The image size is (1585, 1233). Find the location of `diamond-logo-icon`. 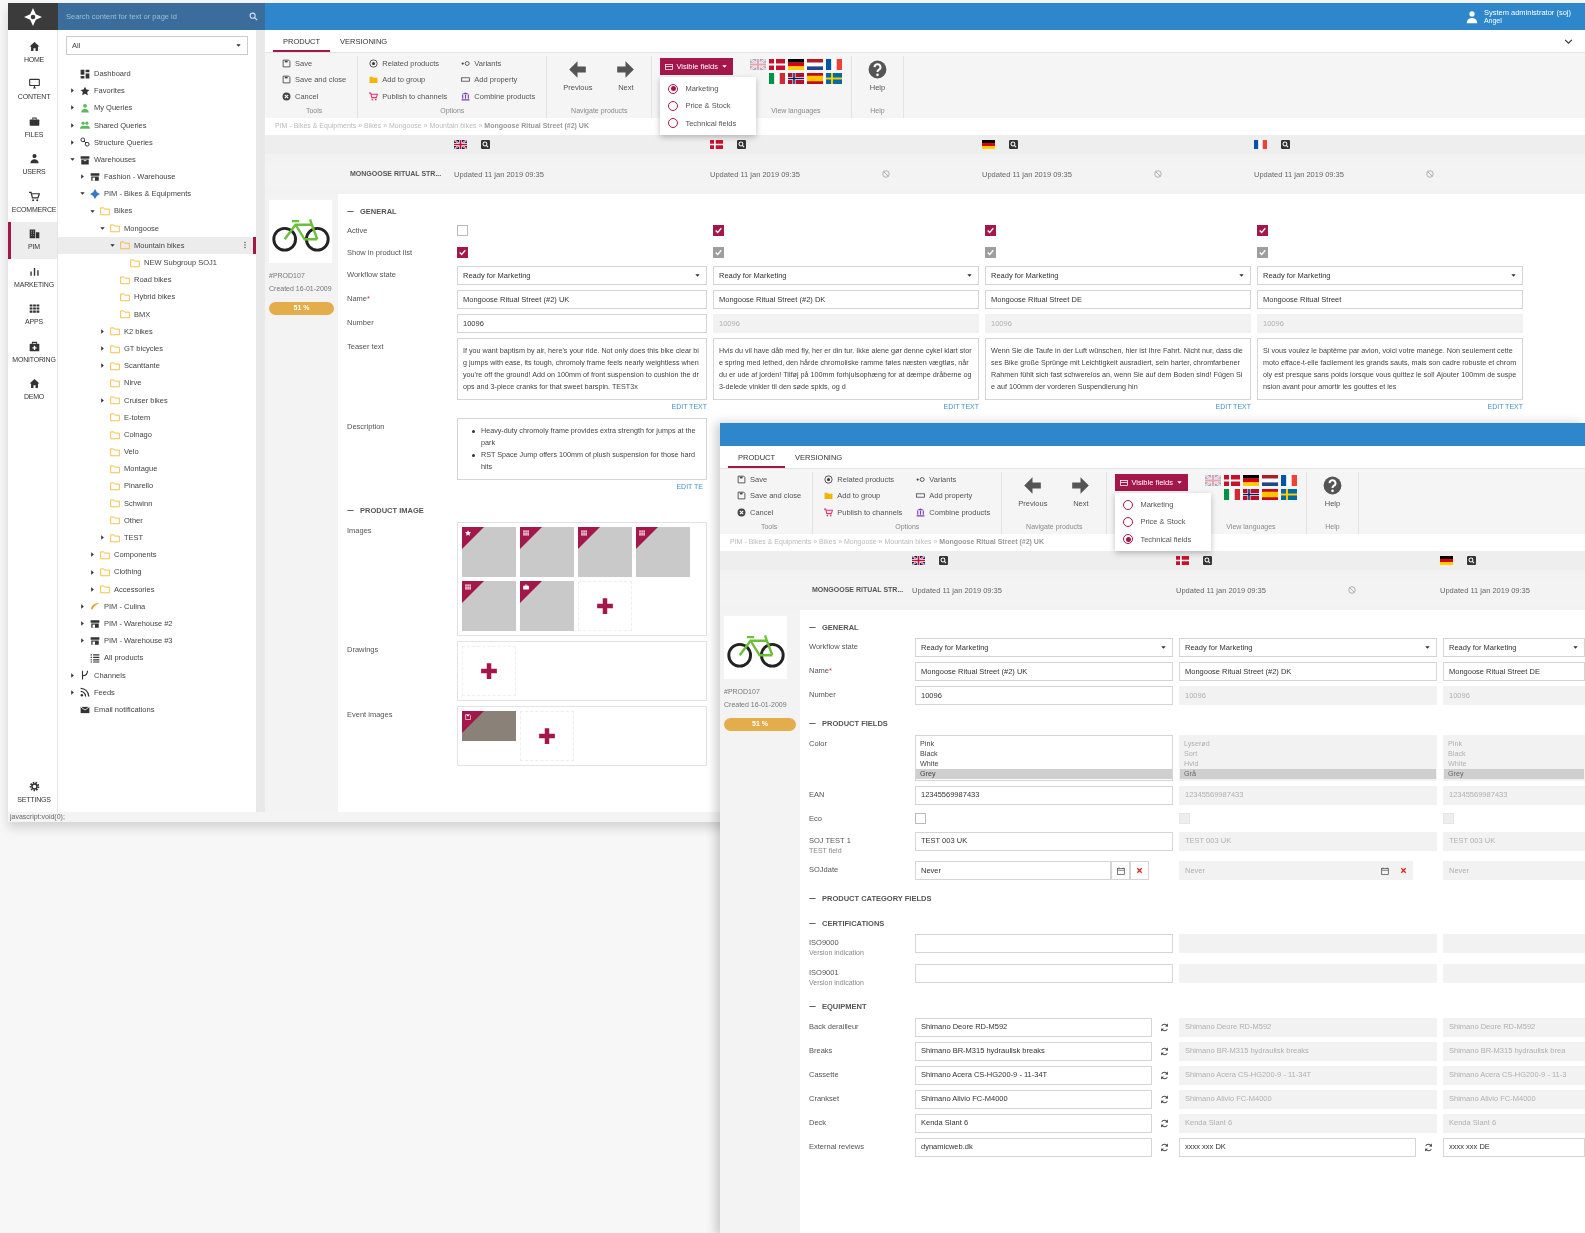

diamond-logo-icon is located at coordinates (95, 193).